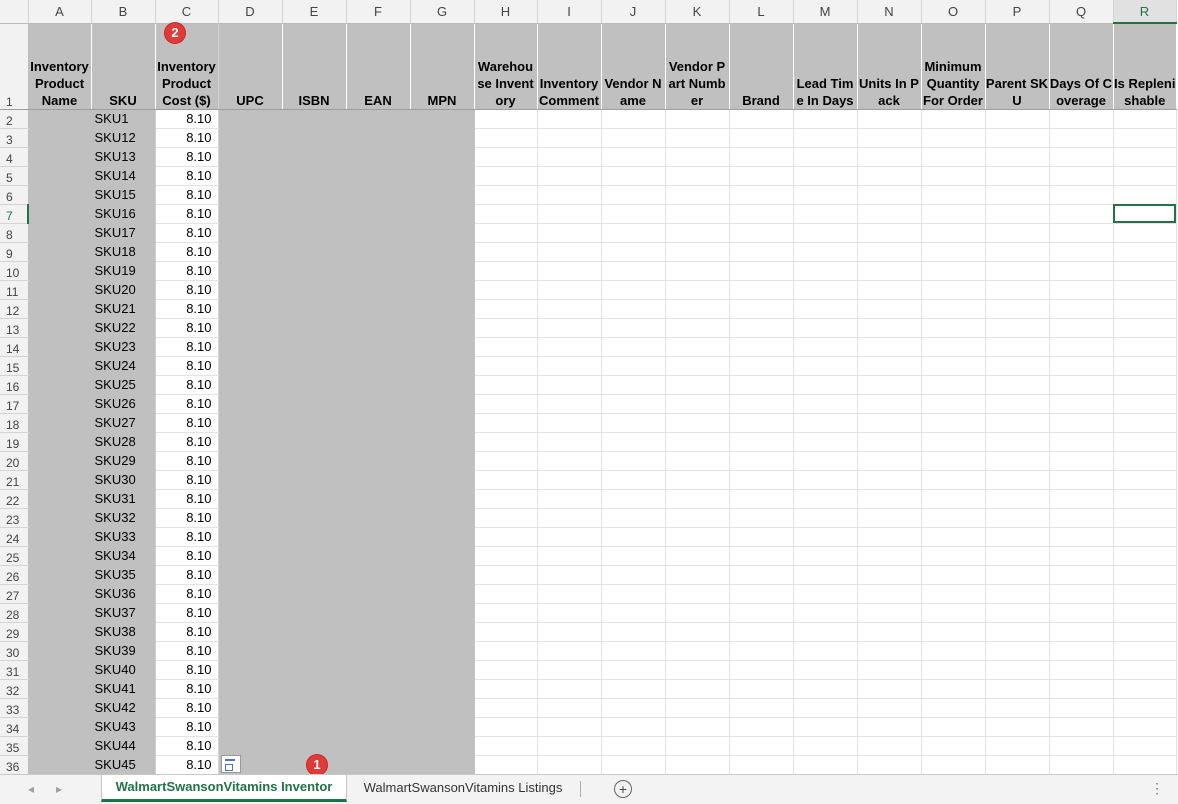  Describe the element at coordinates (123, 252) in the screenshot. I see `sku-cell: SKU18` at that location.